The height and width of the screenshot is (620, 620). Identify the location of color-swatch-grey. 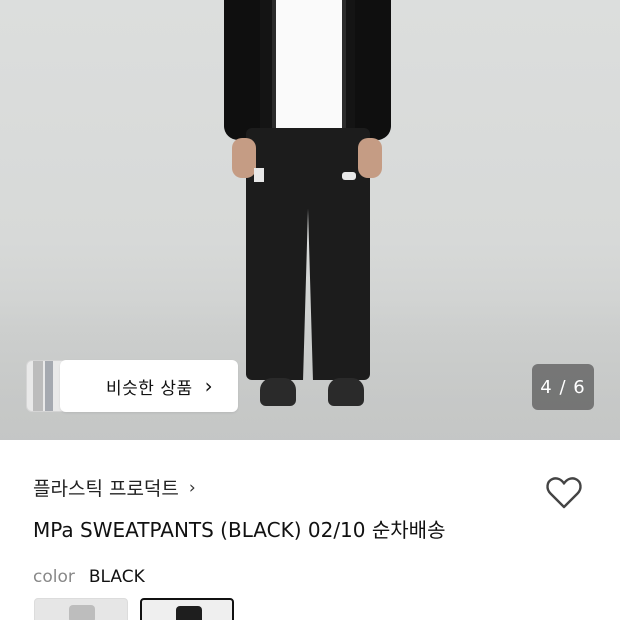
(81, 609).